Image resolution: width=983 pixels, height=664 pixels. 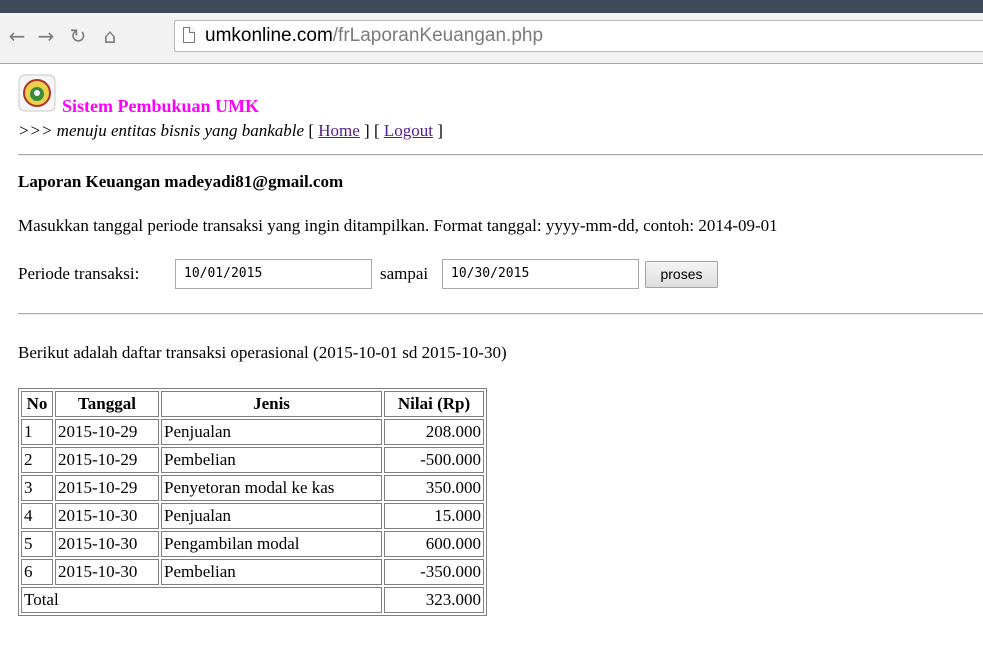 What do you see at coordinates (17, 36) in the screenshot?
I see `back-icon: ←` at bounding box center [17, 36].